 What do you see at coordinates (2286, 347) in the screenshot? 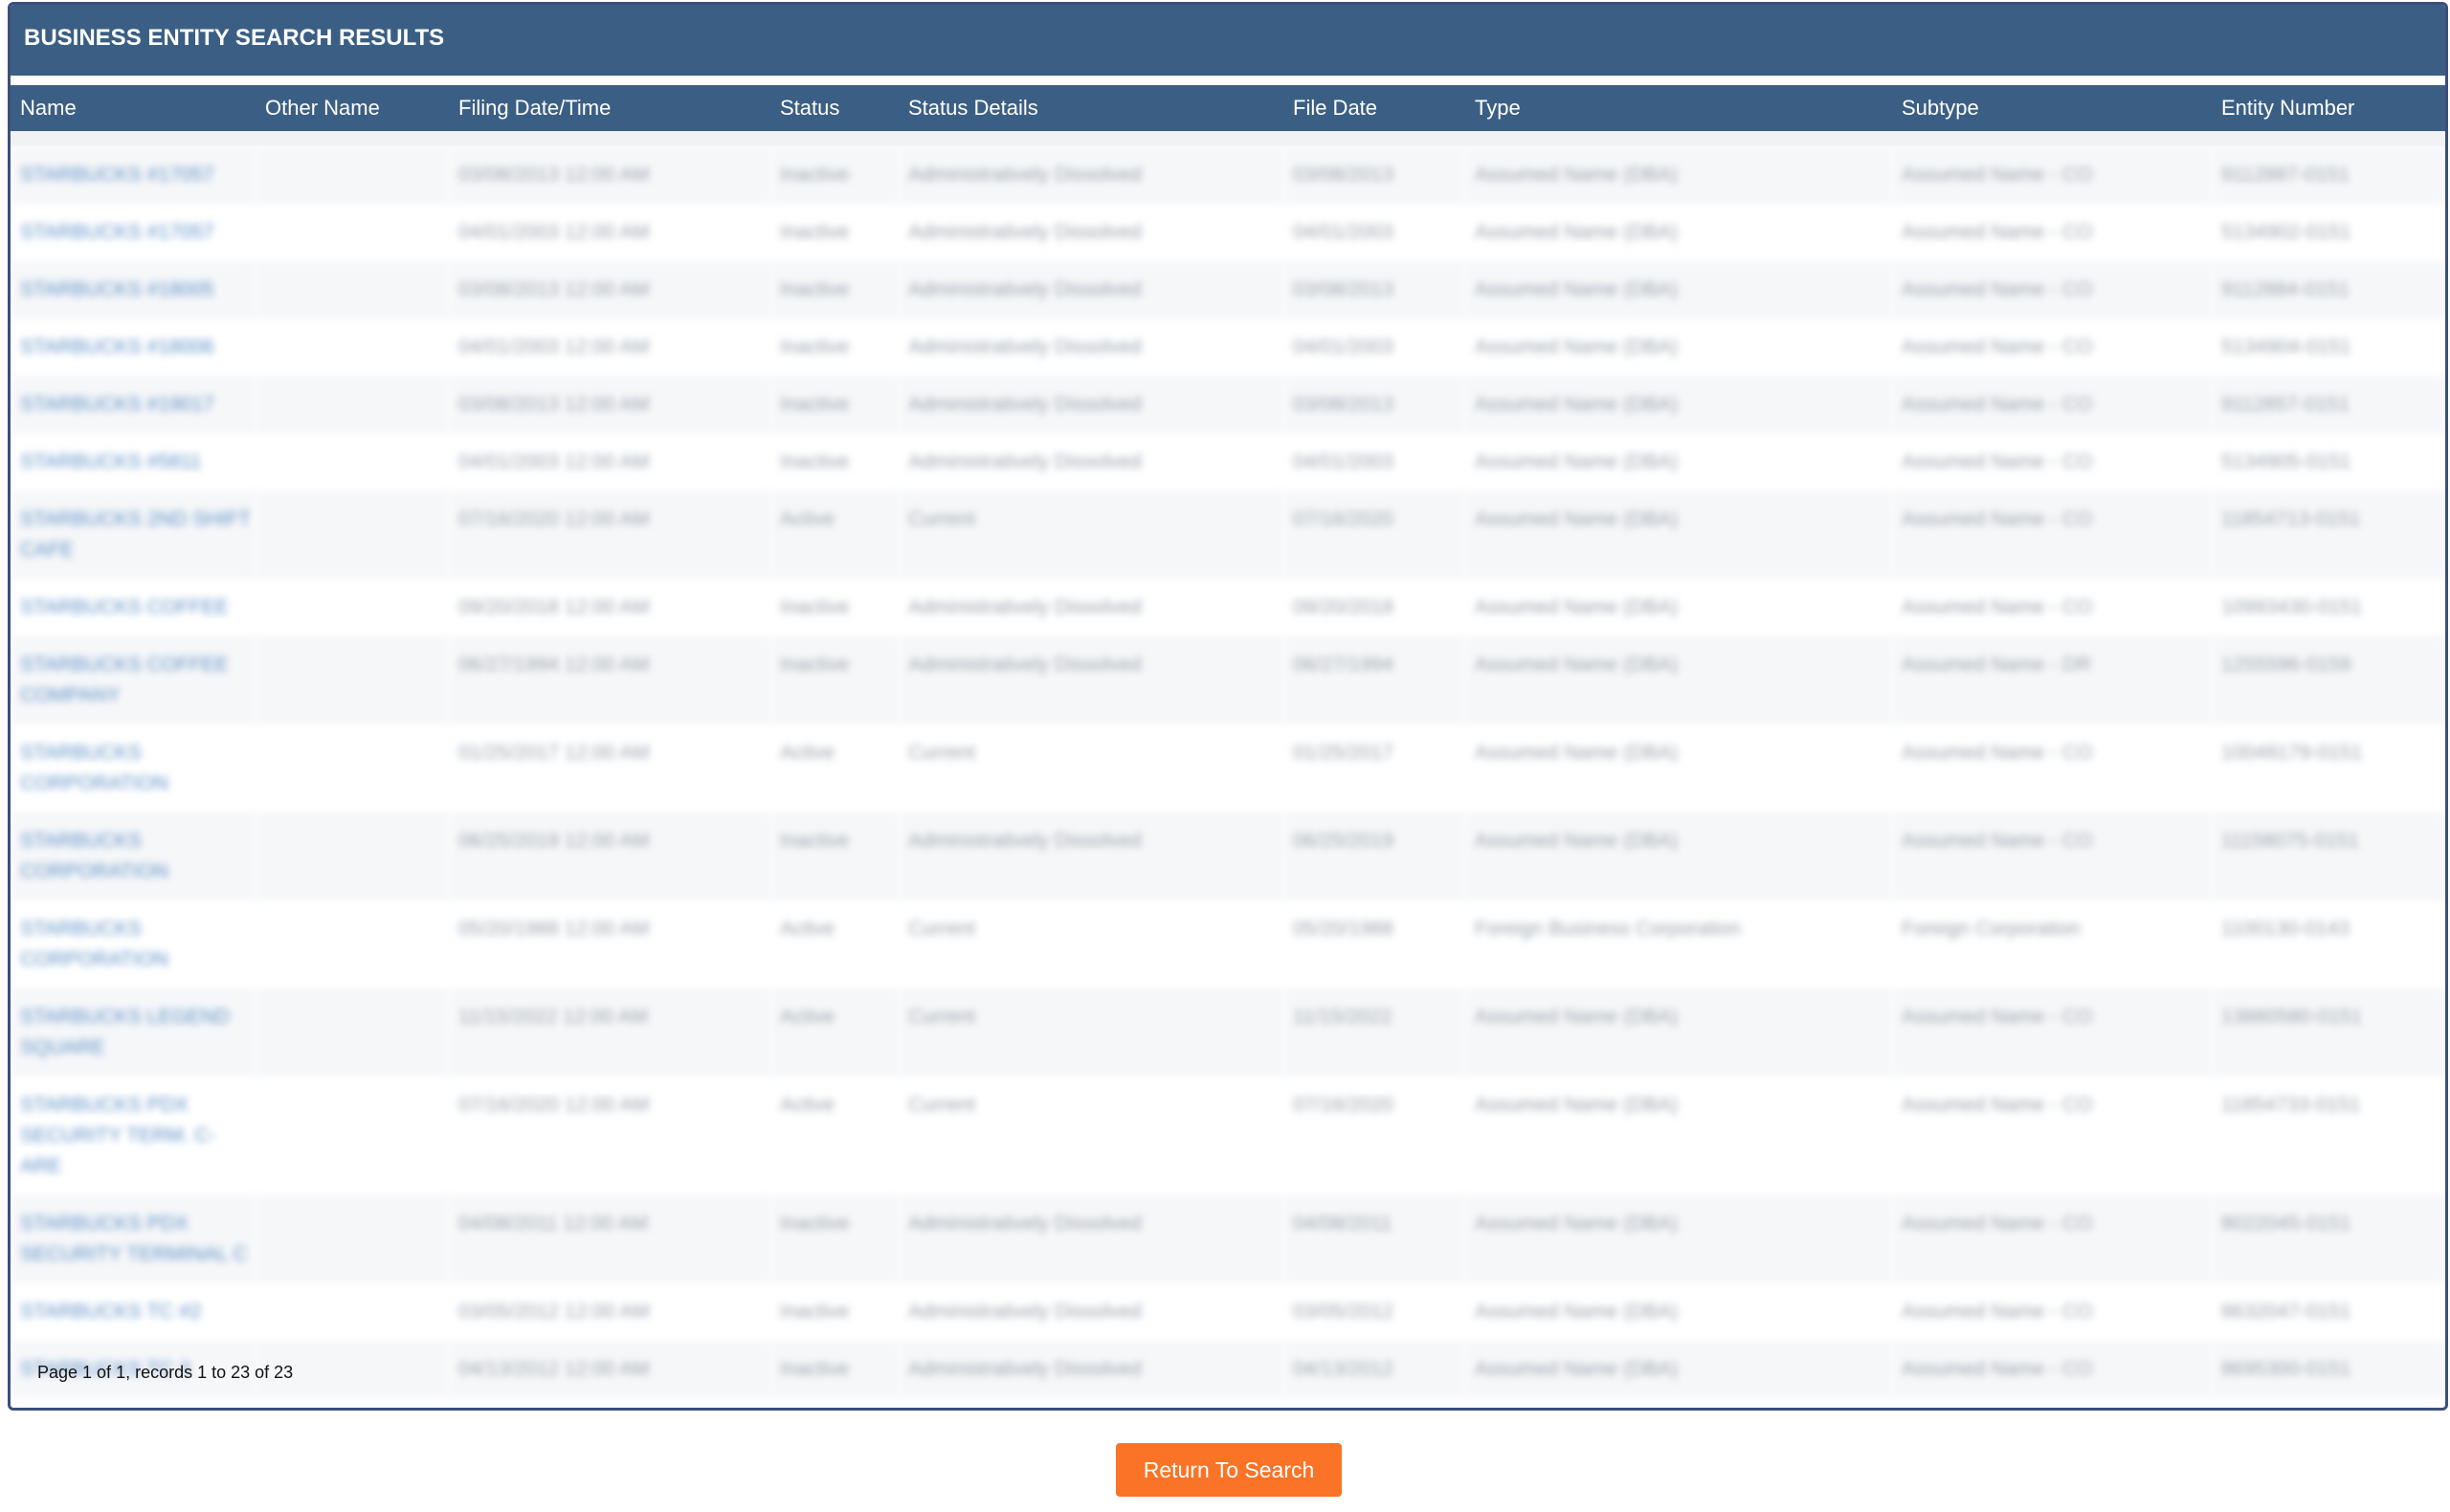
I see `cell-entity-number: 5134904-0151` at bounding box center [2286, 347].